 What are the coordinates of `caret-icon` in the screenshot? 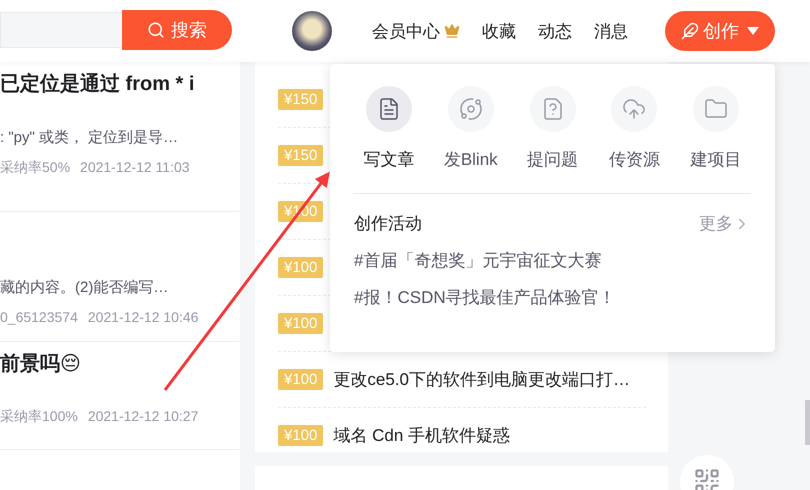 It's located at (753, 31).